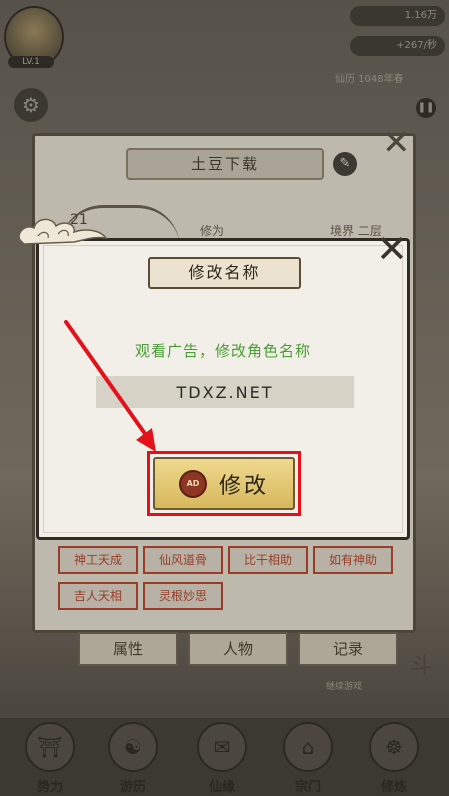 The width and height of the screenshot is (449, 796). Describe the element at coordinates (49, 787) in the screenshot. I see `nav-label: 势力` at that location.